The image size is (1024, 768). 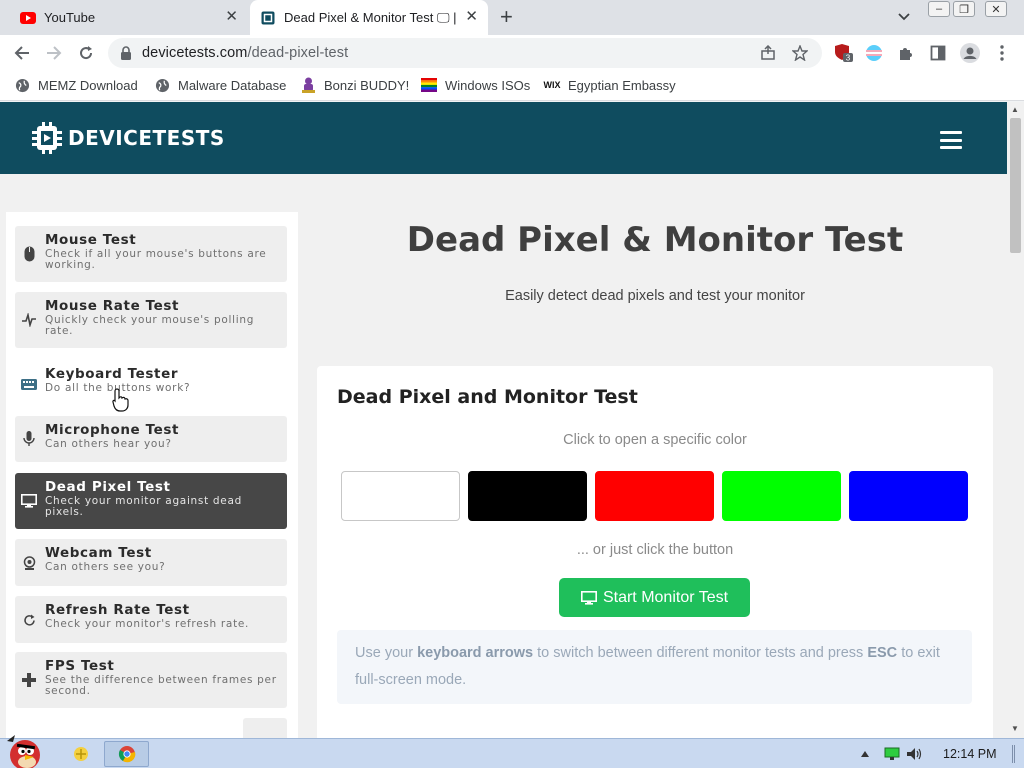 What do you see at coordinates (81, 754) in the screenshot?
I see `explorer-icon` at bounding box center [81, 754].